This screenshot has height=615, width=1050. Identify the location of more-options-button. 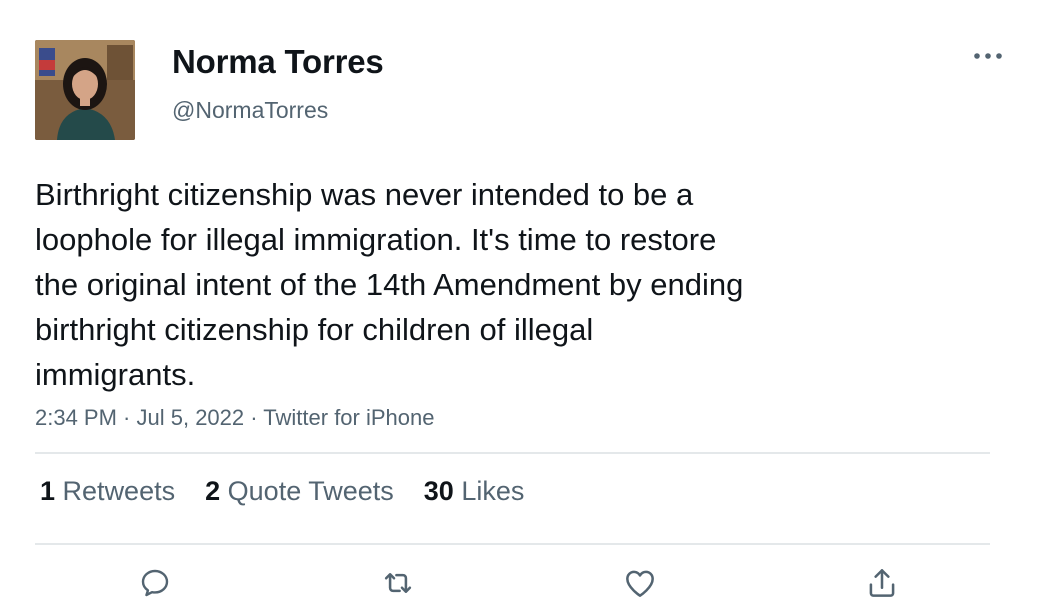
(988, 56).